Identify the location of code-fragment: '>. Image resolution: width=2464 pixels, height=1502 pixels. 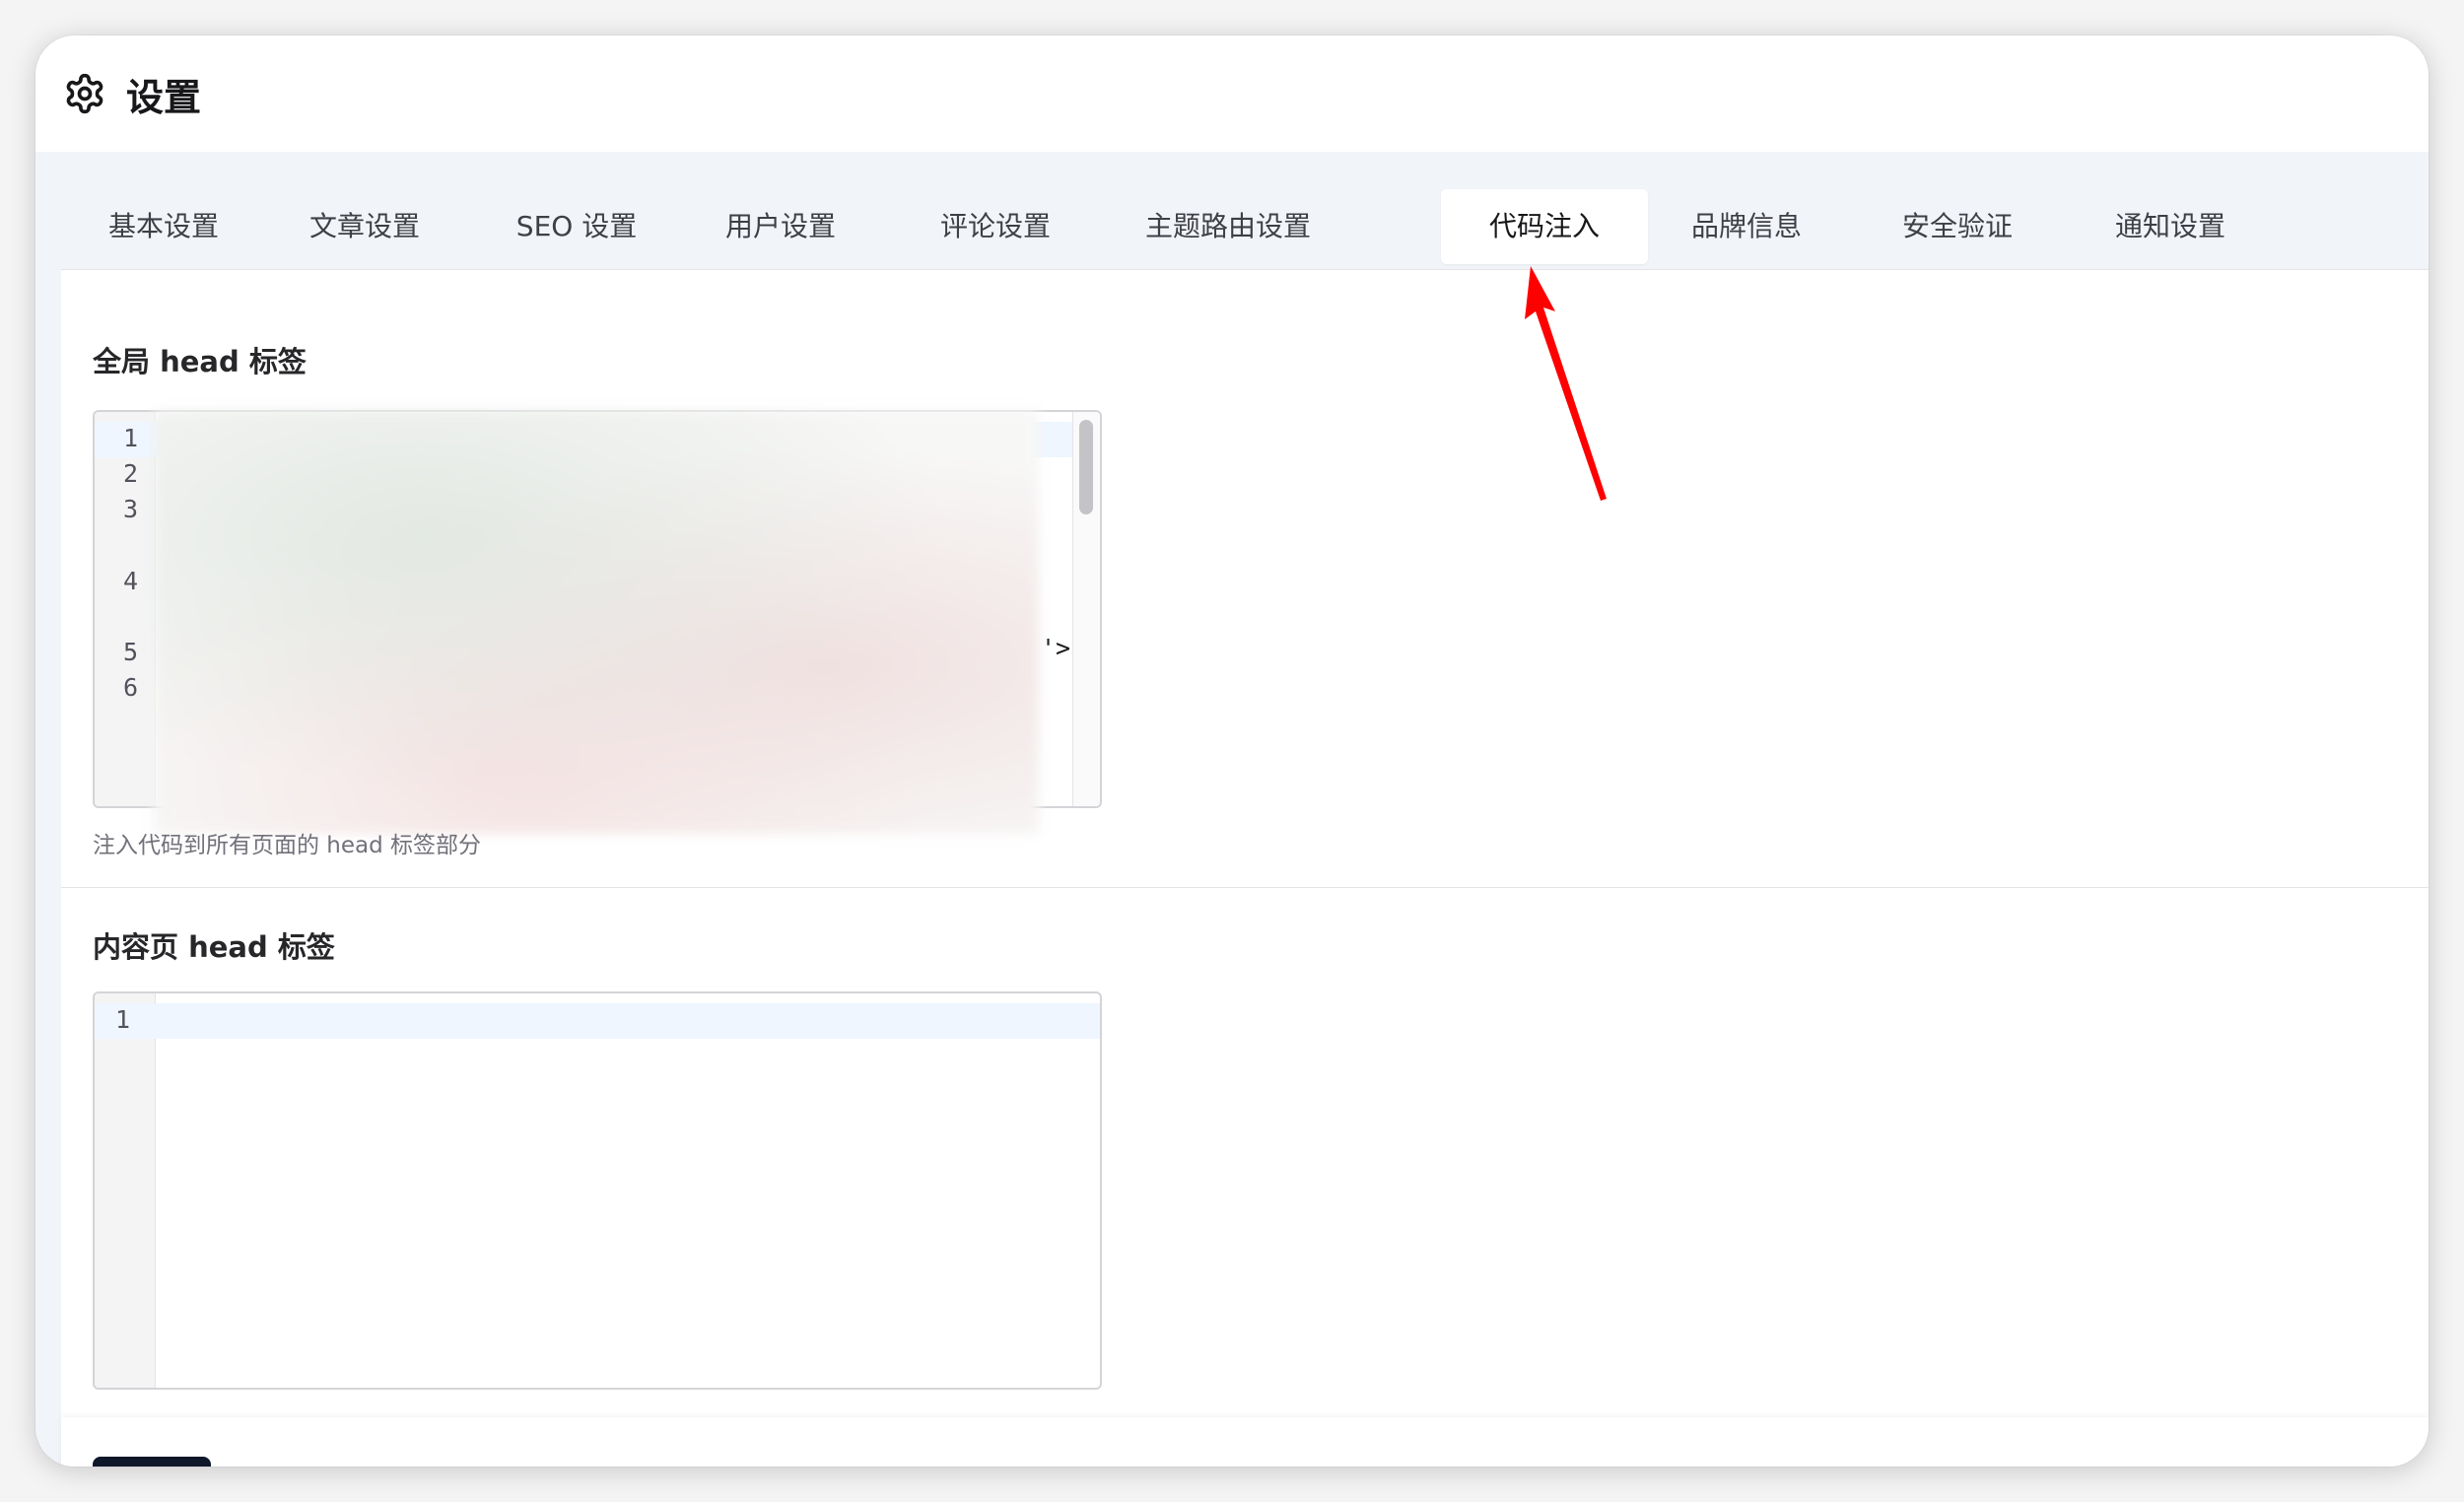
(1056, 648).